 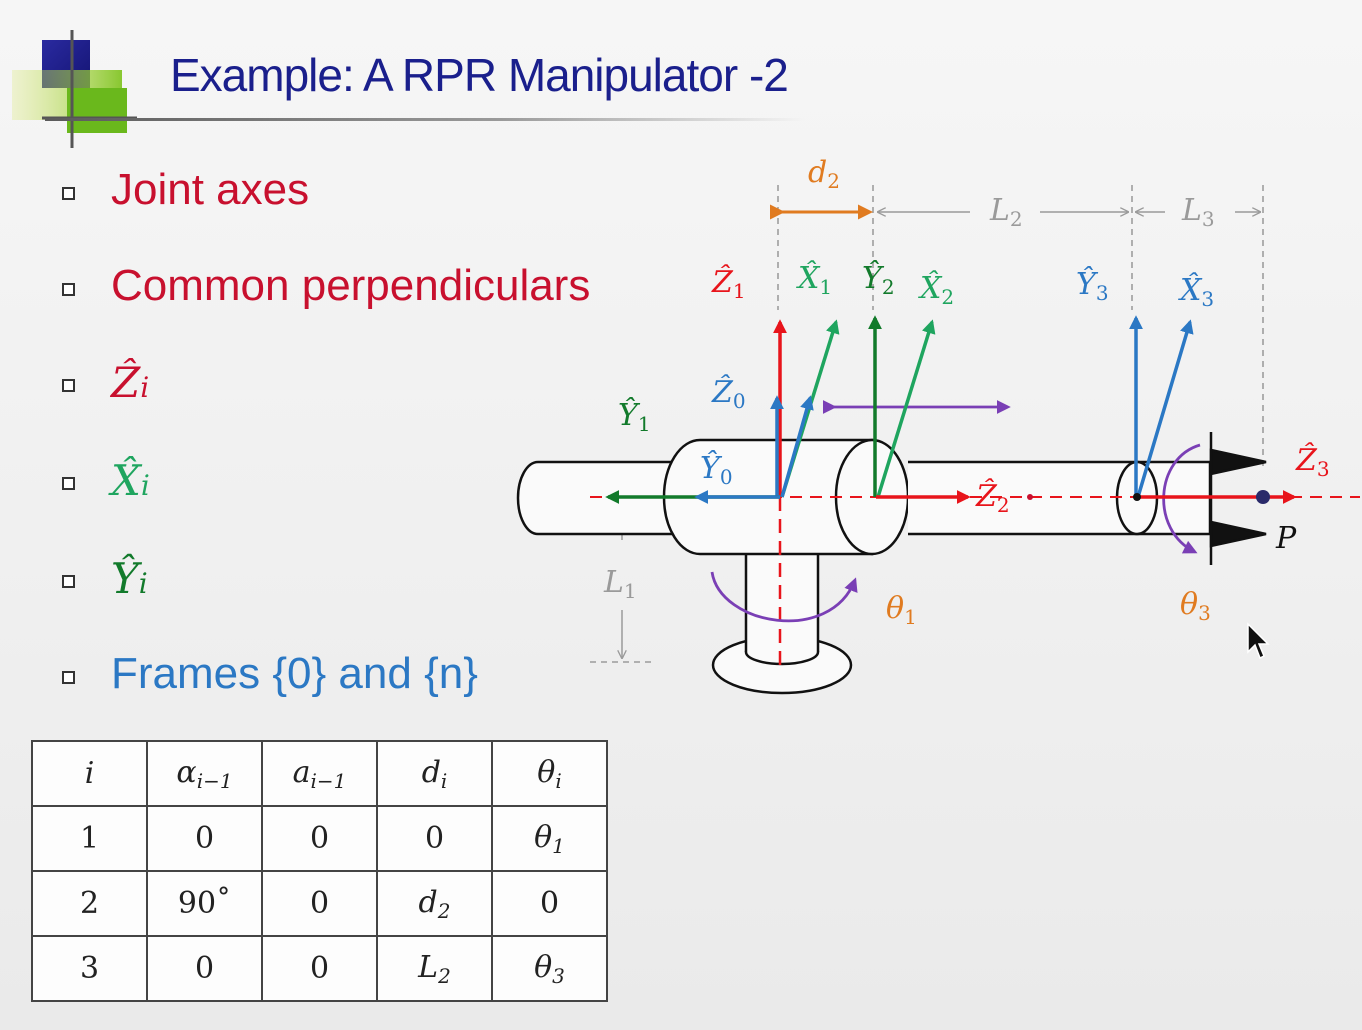 What do you see at coordinates (434, 838) in the screenshot?
I see `cell-d: 0` at bounding box center [434, 838].